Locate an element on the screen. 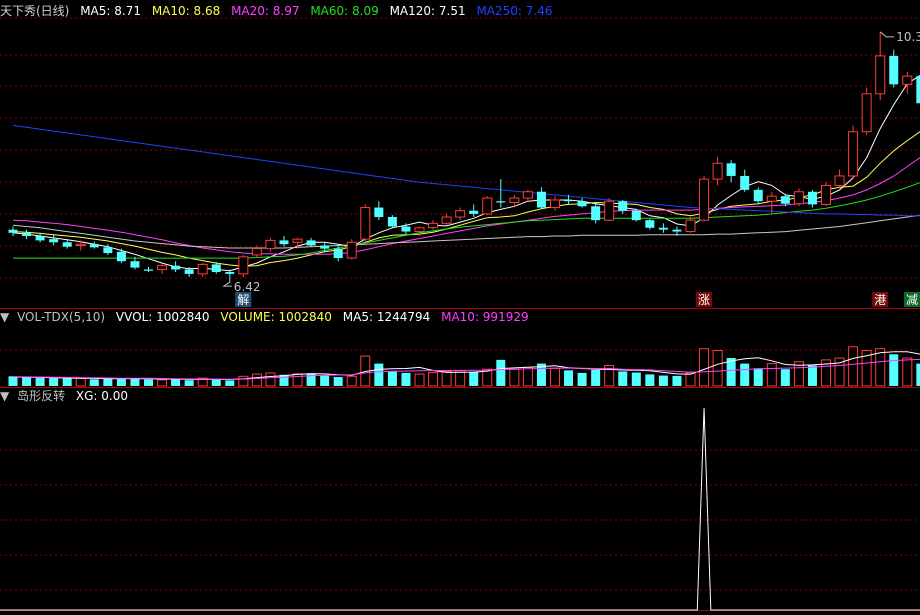  high-price-pointer is located at coordinates (887, 34).